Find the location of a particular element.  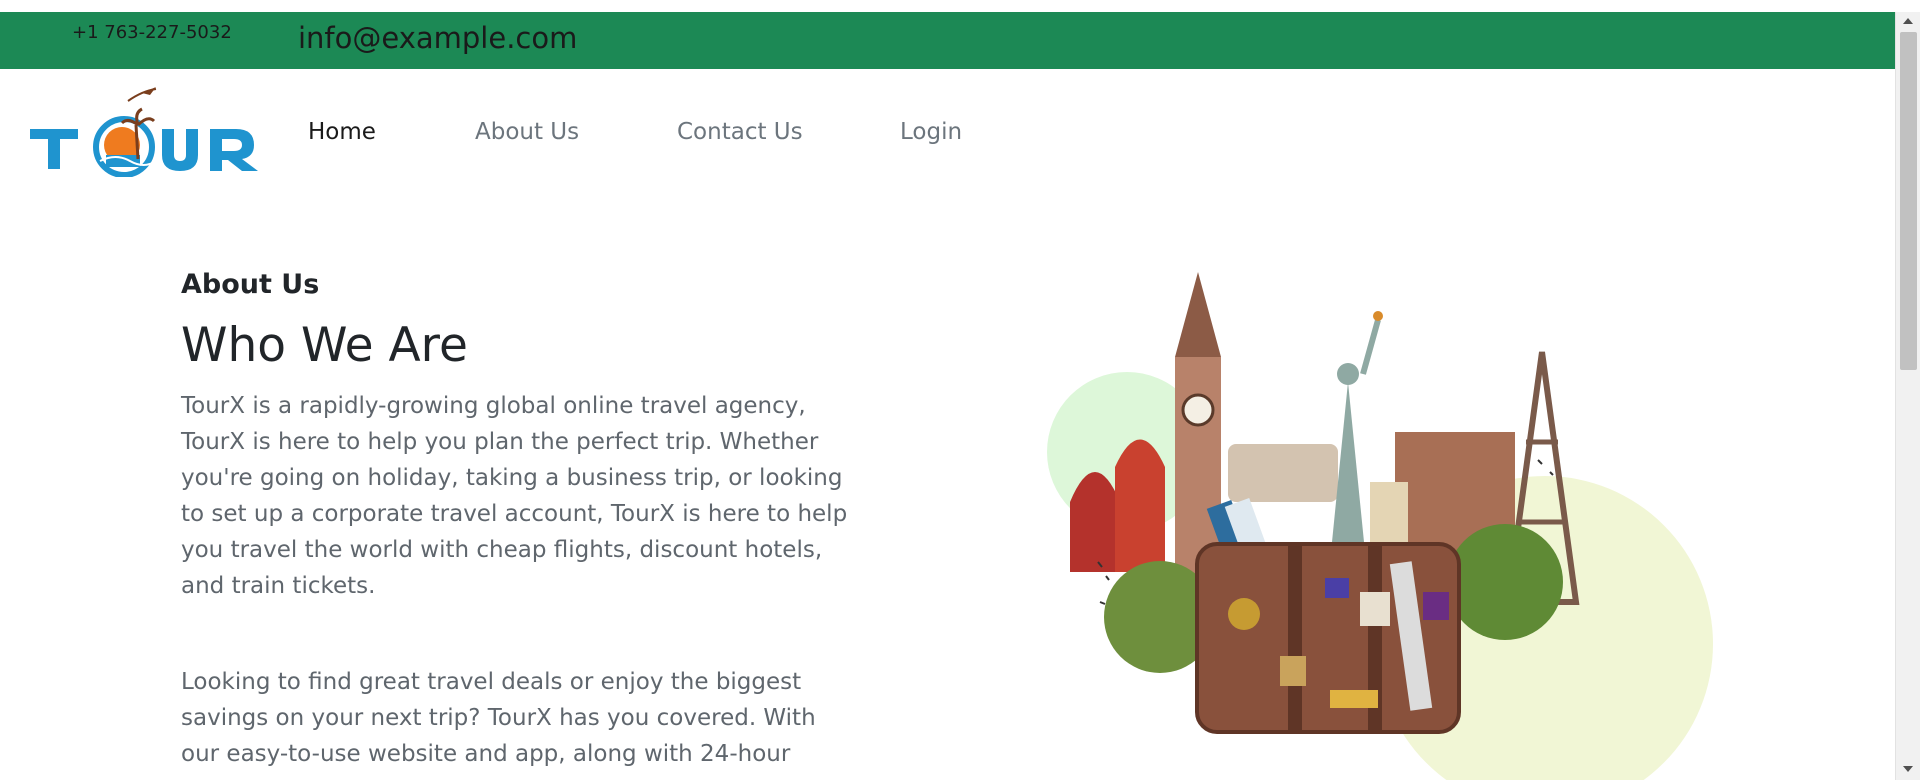

brand-logo is located at coordinates (160, 131).